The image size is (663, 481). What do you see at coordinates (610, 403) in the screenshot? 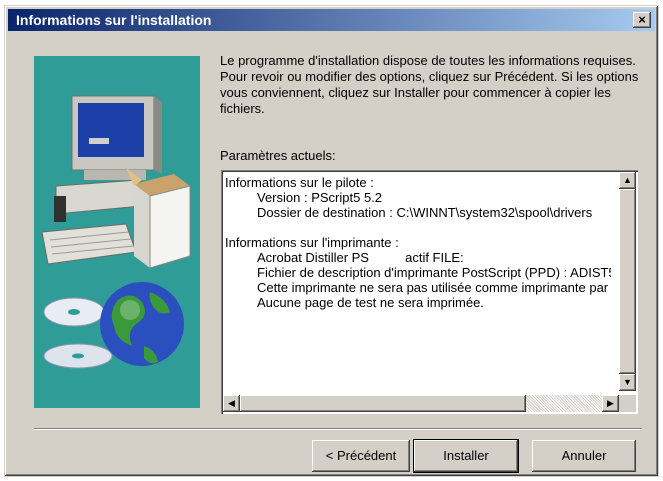
I see `scroll-right-icon: ▶` at bounding box center [610, 403].